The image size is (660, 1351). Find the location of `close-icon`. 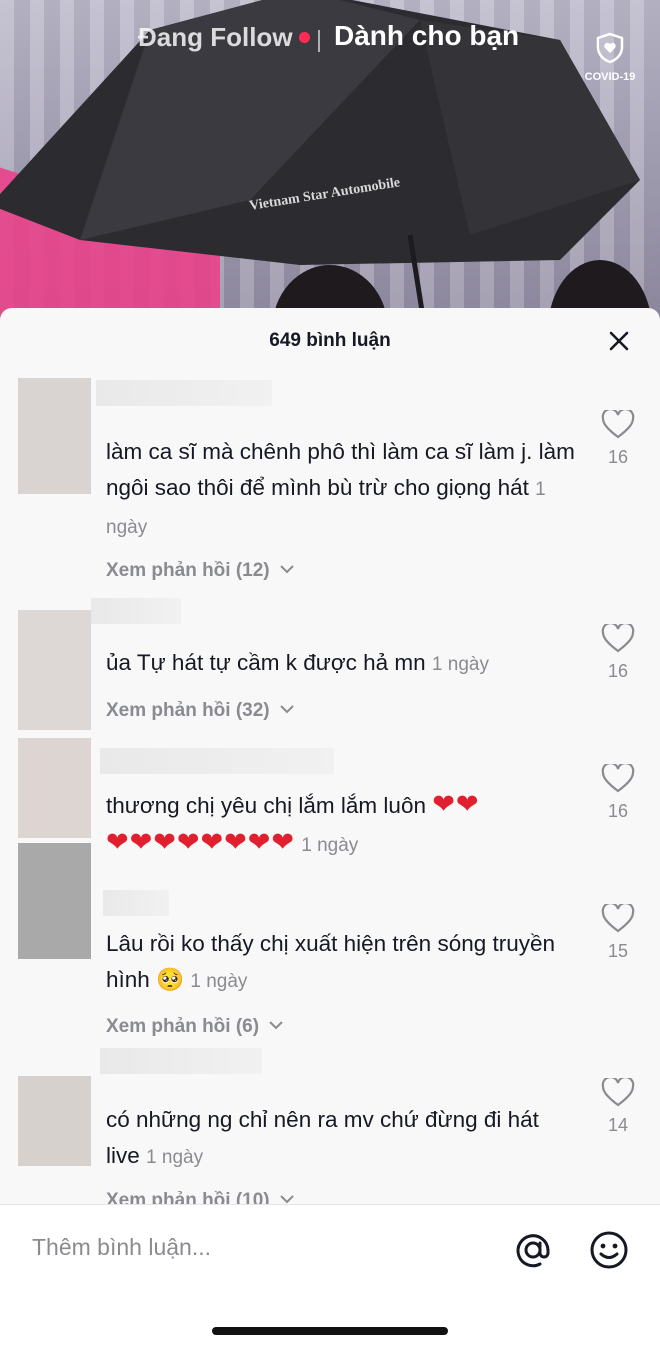

close-icon is located at coordinates (619, 341).